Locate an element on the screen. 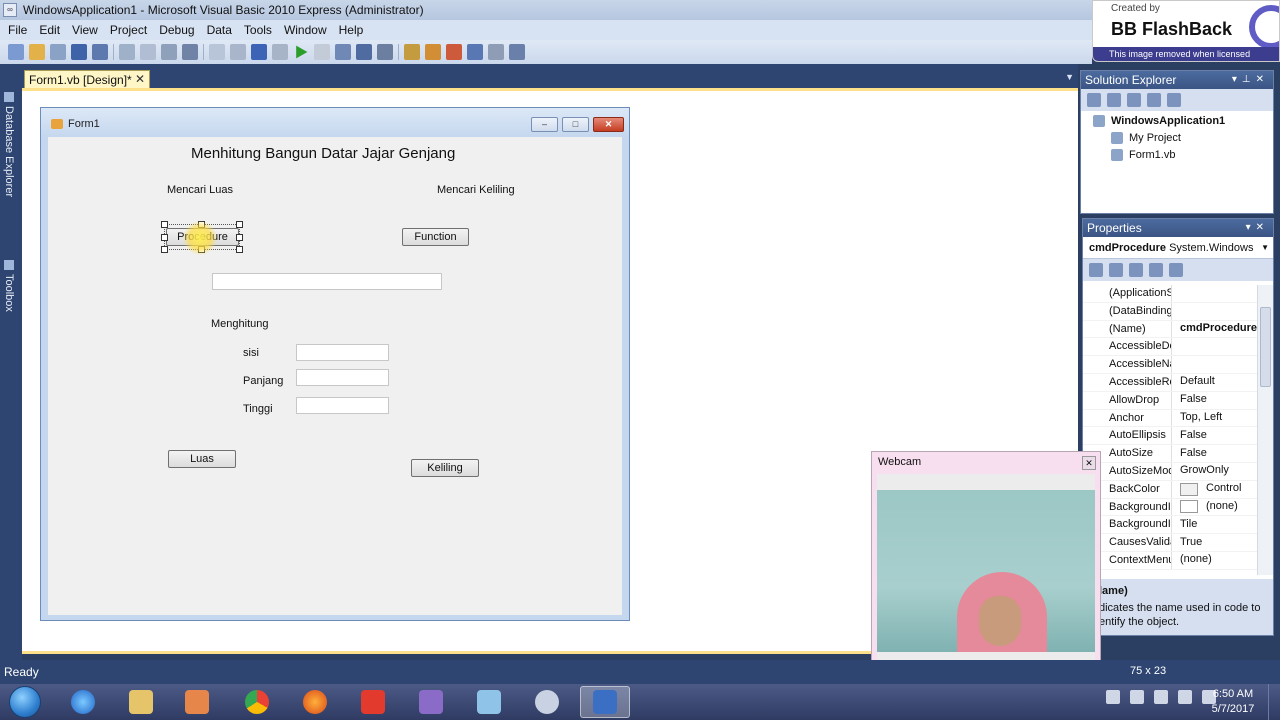 The width and height of the screenshot is (1280, 720). property-row: (ApplicationS is located at coordinates (1171, 294).